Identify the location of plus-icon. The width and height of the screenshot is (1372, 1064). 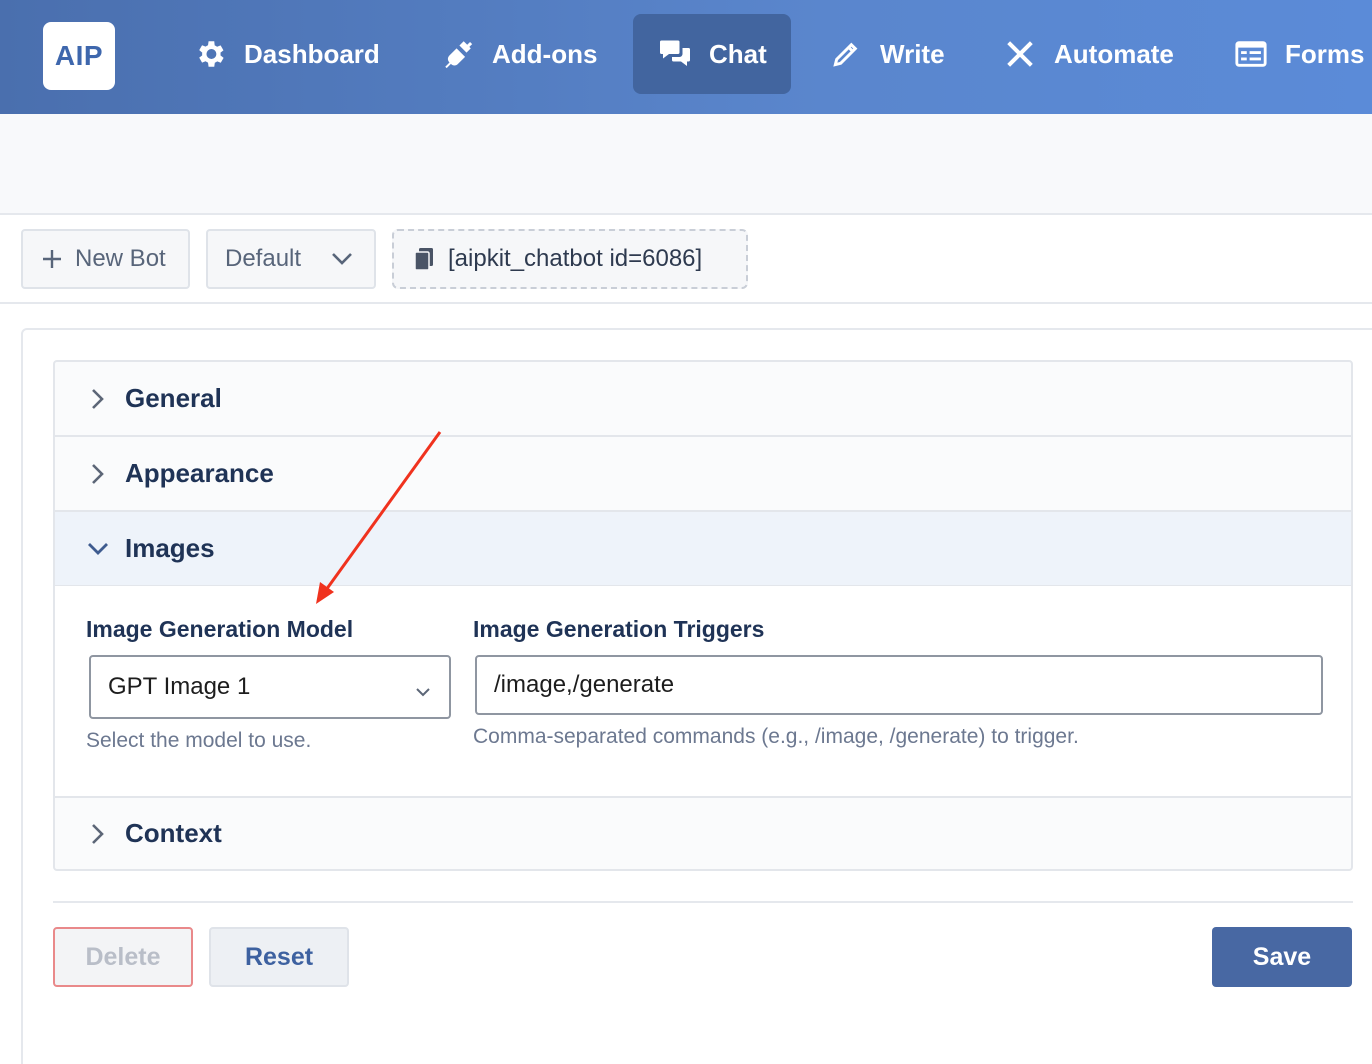
(52, 259).